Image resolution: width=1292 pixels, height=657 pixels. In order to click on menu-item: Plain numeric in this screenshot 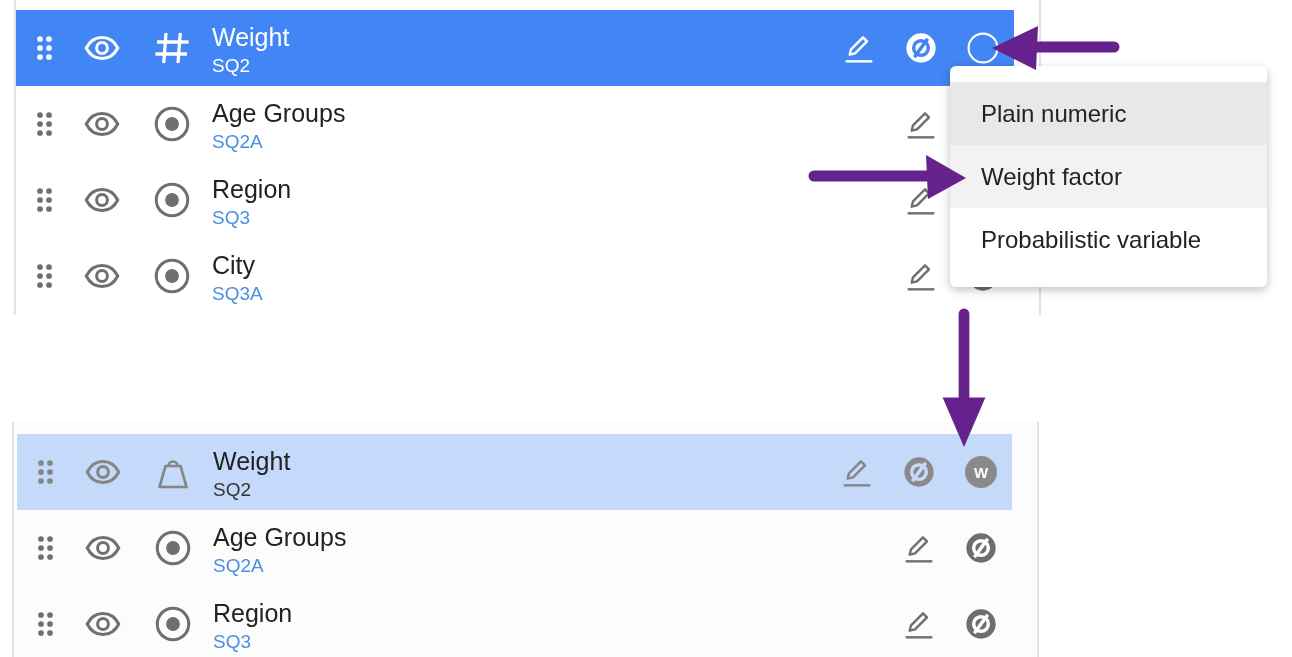, I will do `click(1108, 113)`.